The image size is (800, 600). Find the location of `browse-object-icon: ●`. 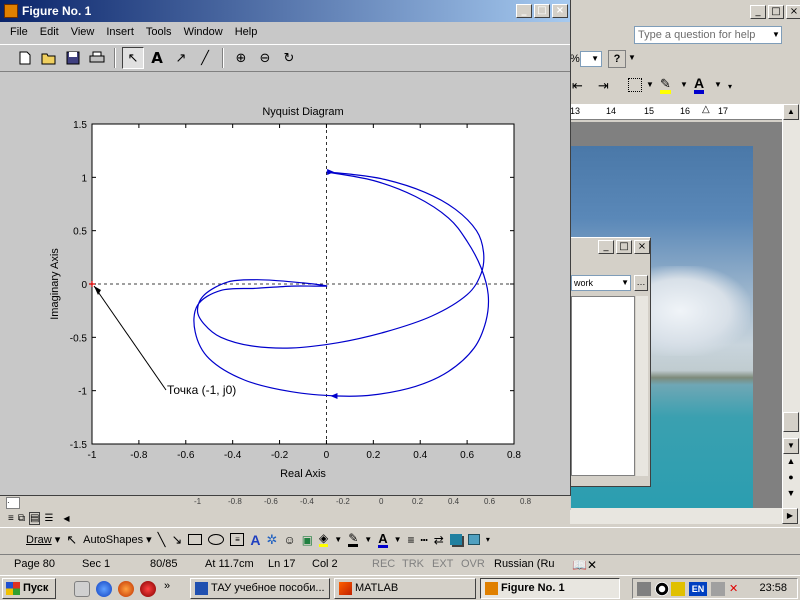

browse-object-icon: ● is located at coordinates (791, 480).